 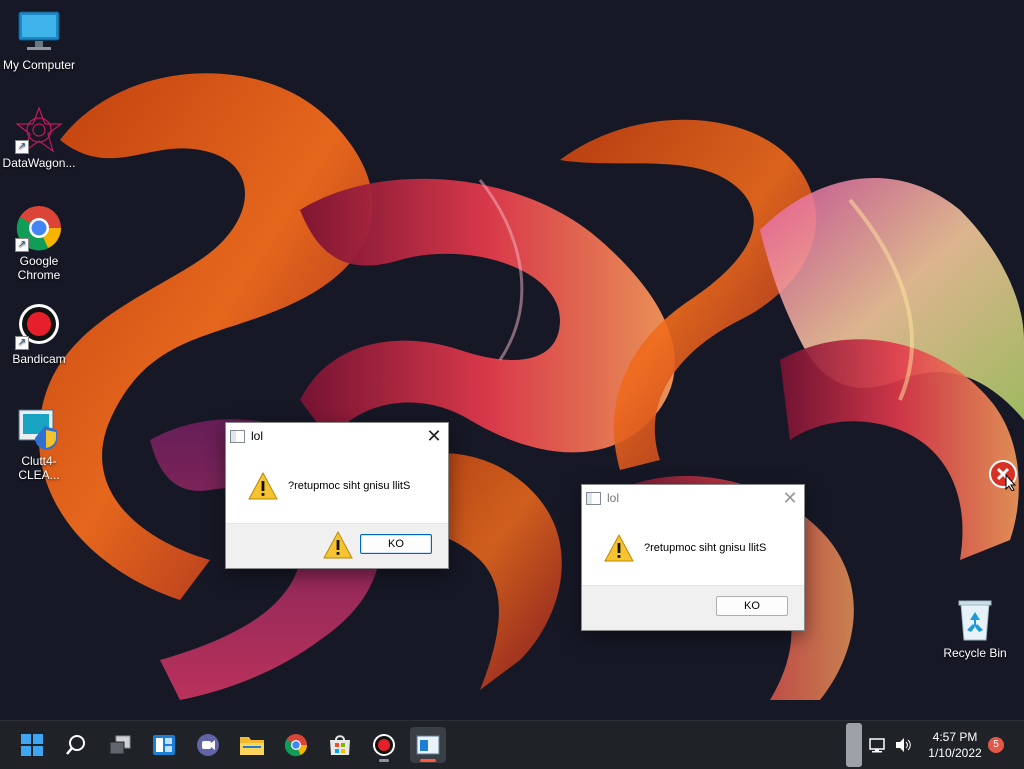 I want to click on teams-chat-button, so click(x=208, y=745).